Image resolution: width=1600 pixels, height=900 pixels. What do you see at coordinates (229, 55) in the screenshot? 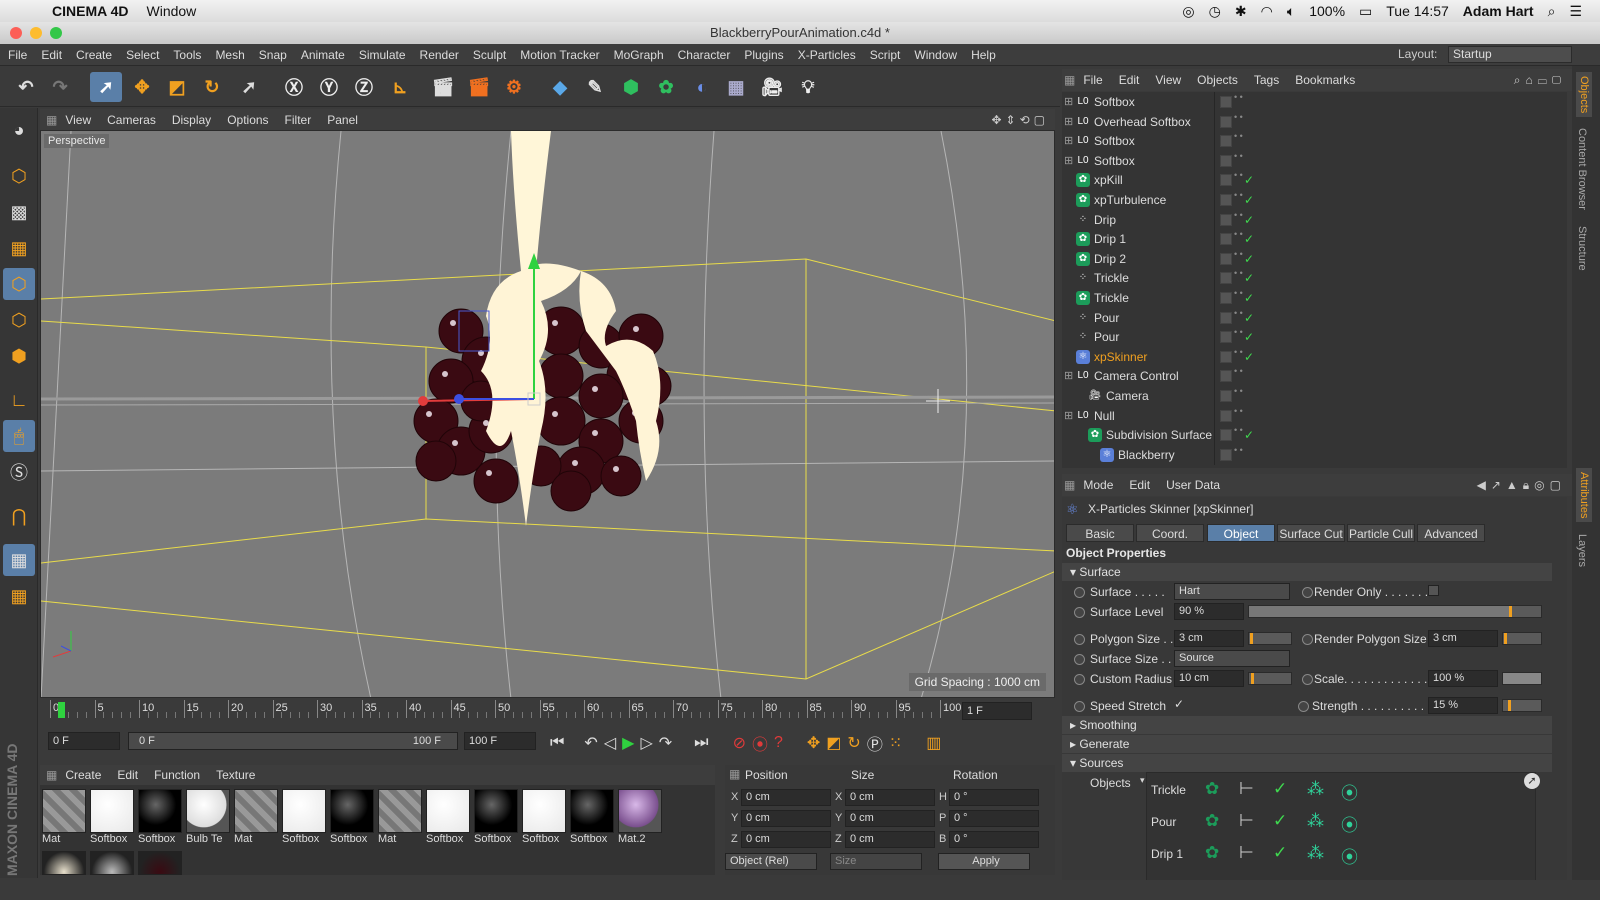
I see `menu-mesh: Mesh` at bounding box center [229, 55].